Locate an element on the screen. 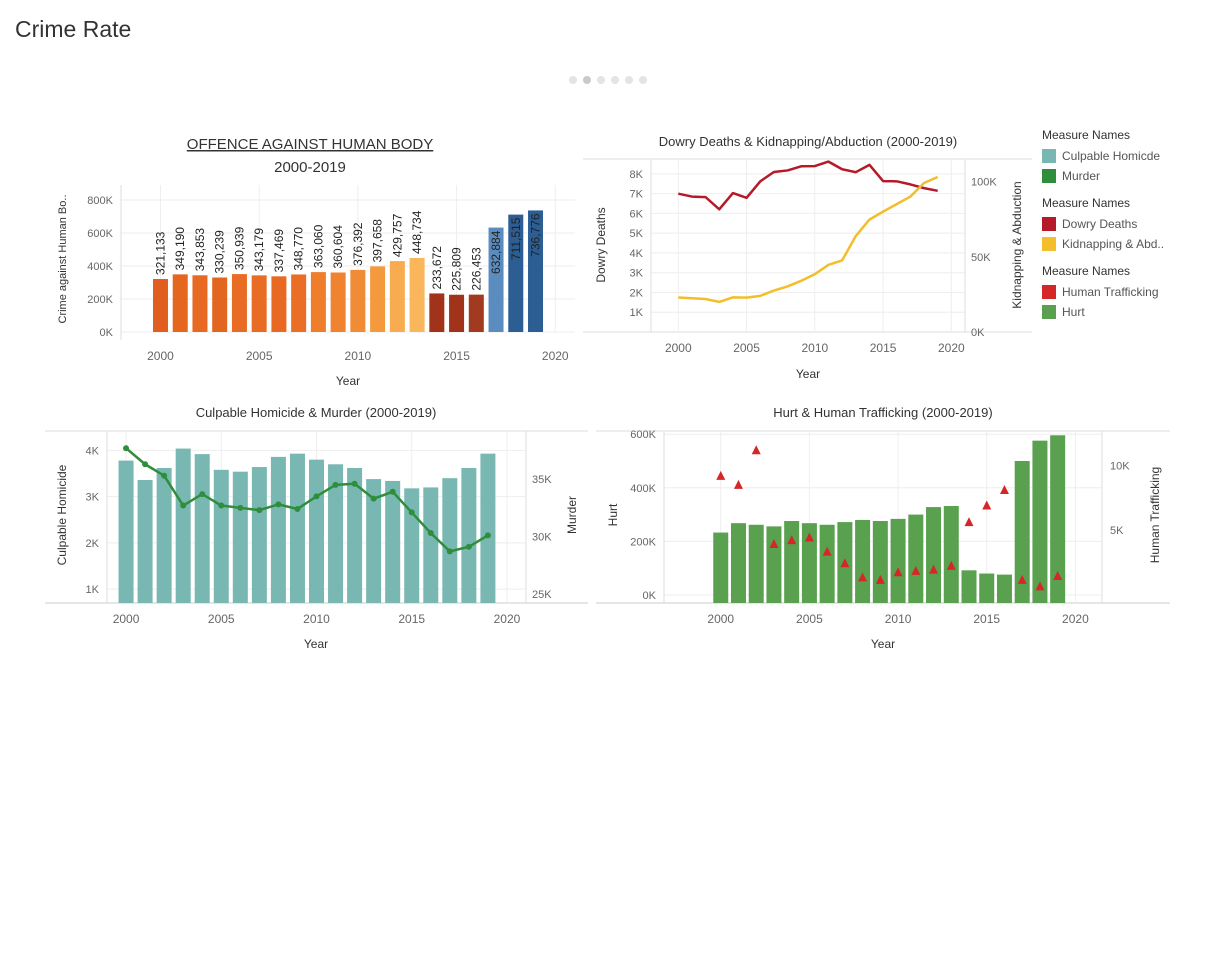 This screenshot has width=1215, height=963. y-right-tick-label: 5K is located at coordinates (1117, 531).